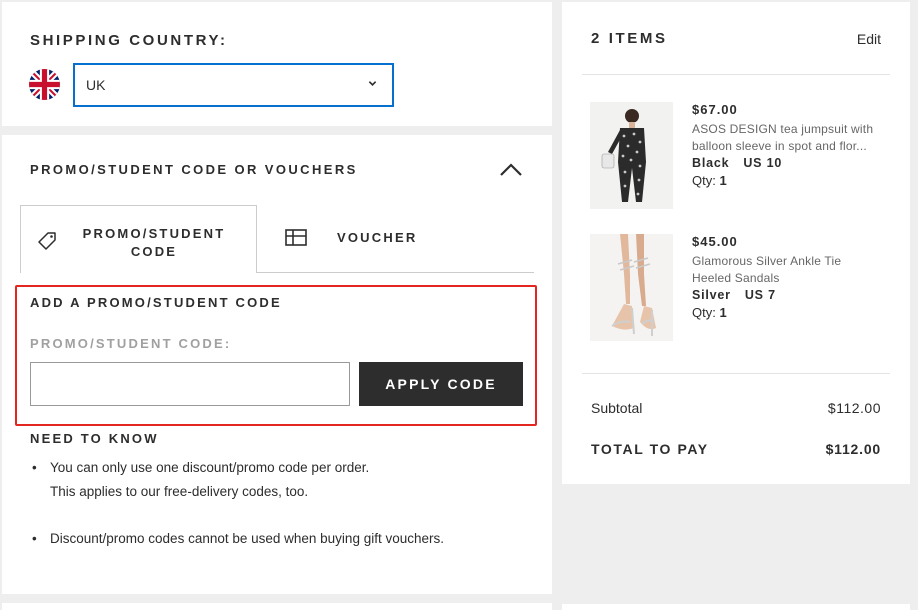 This screenshot has width=918, height=610. I want to click on shipping-country-panel: SHIPPING COUNTRY: UK, so click(277, 64).